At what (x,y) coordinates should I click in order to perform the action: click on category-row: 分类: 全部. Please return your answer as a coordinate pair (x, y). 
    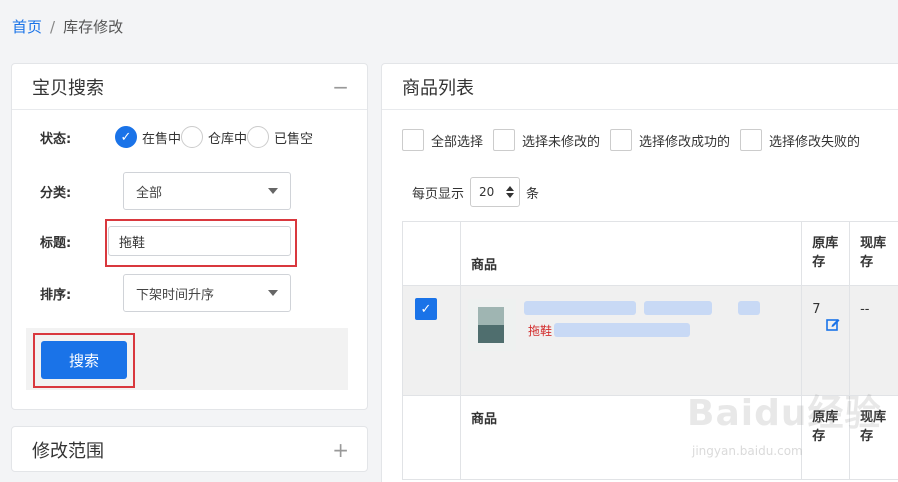
    Looking at the image, I should click on (165, 191).